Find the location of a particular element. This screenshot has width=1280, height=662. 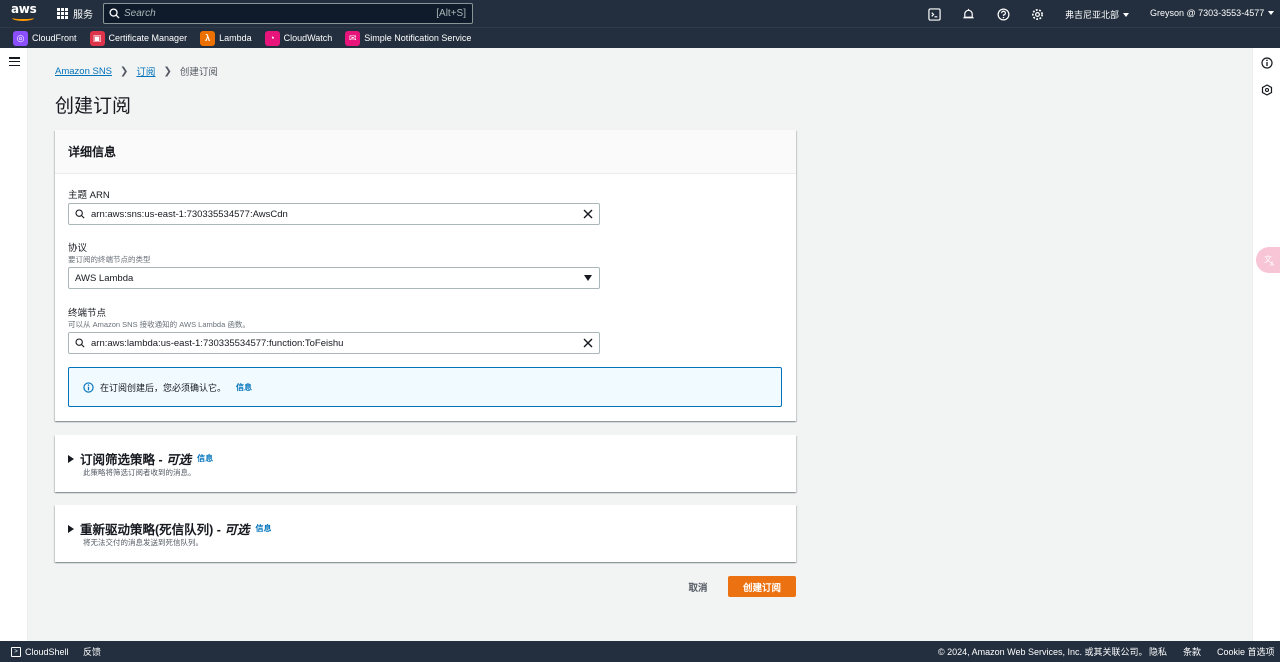

hexagon-icon is located at coordinates (1267, 90).